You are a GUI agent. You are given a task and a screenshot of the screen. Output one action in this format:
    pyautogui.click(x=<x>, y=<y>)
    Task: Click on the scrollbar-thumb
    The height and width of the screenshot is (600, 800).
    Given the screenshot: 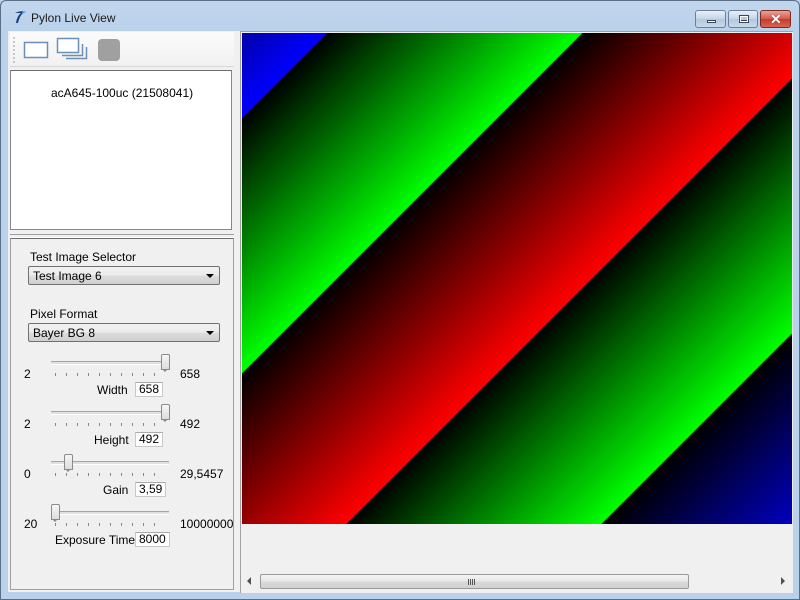 What is the action you would take?
    pyautogui.click(x=474, y=581)
    